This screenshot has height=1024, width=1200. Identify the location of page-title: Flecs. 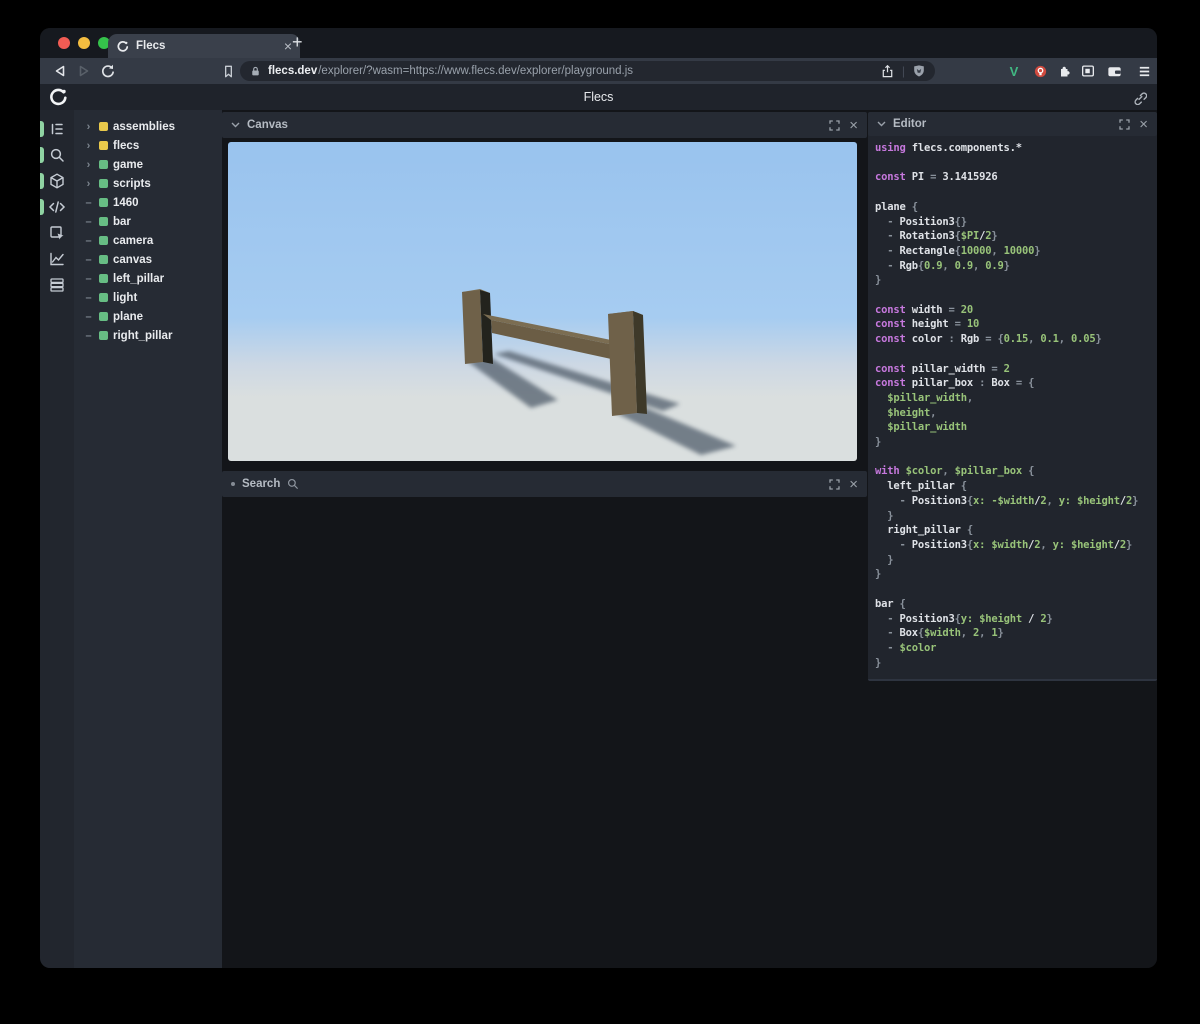
(598, 97).